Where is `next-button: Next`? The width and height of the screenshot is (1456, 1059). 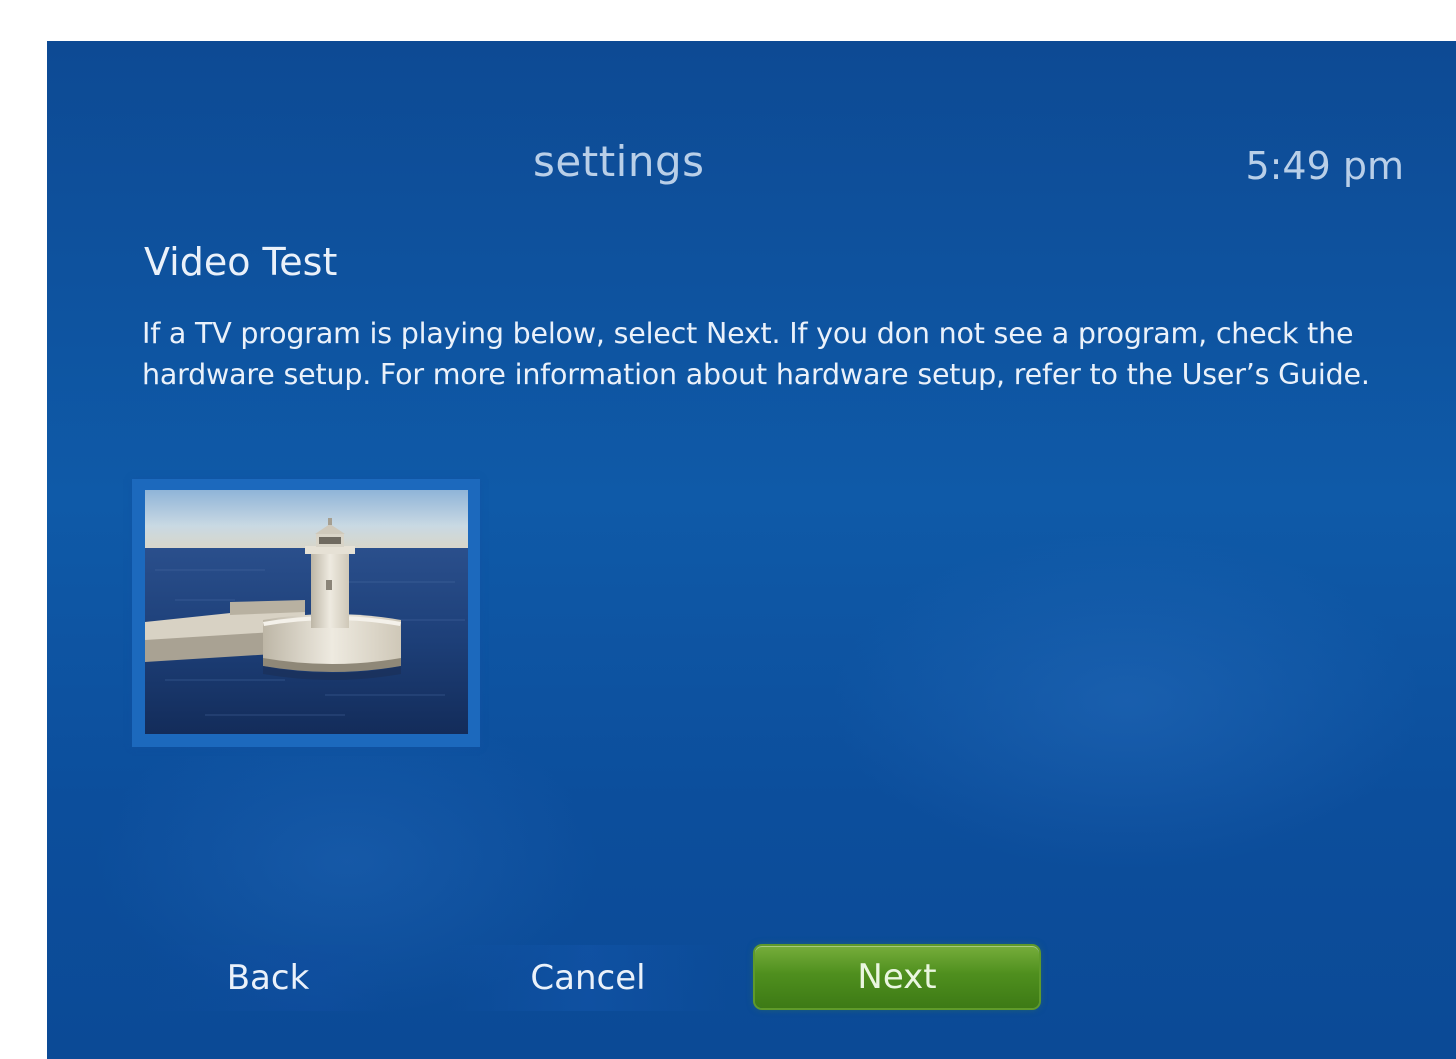 next-button: Next is located at coordinates (897, 977).